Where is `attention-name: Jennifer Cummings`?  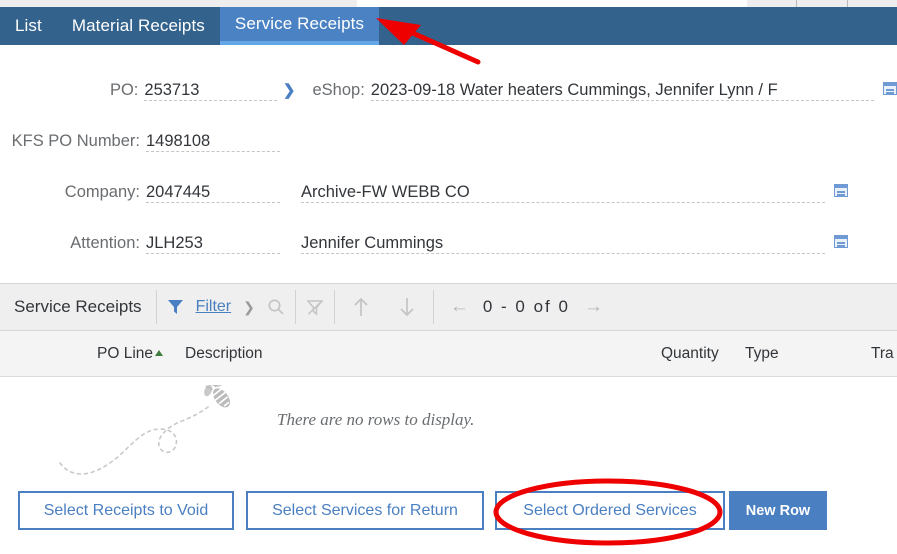 attention-name: Jennifer Cummings is located at coordinates (372, 243).